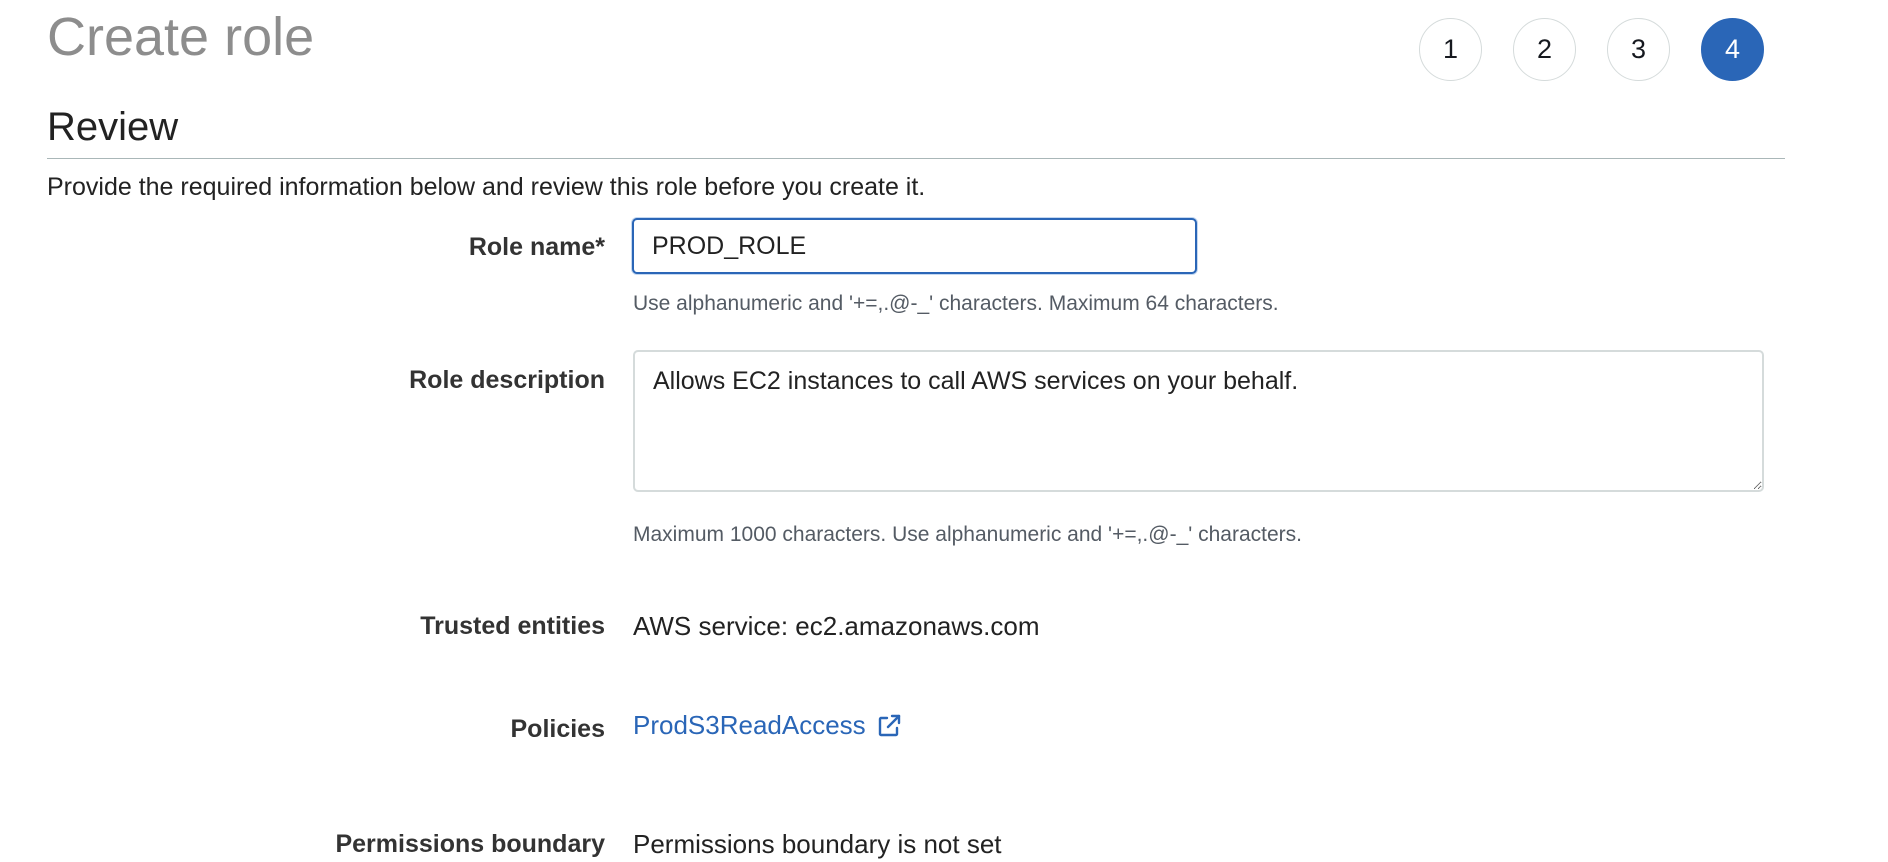 This screenshot has height=862, width=1888. Describe the element at coordinates (1732, 49) in the screenshot. I see `step-4-button-current: 4` at that location.